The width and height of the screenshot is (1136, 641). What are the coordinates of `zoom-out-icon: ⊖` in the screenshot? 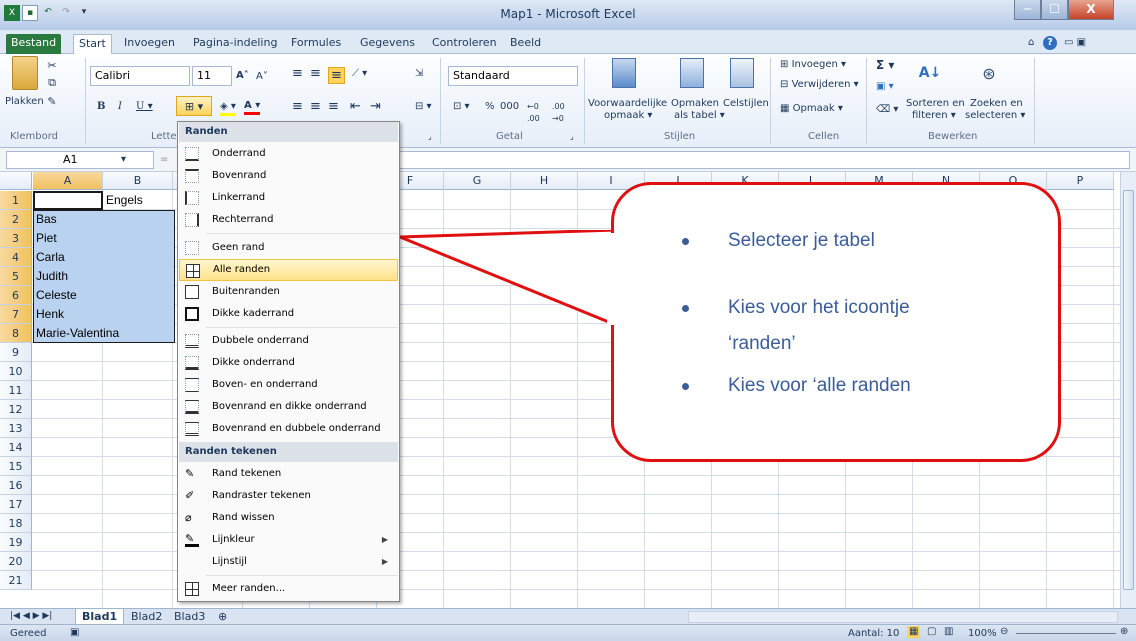 It's located at (1004, 632).